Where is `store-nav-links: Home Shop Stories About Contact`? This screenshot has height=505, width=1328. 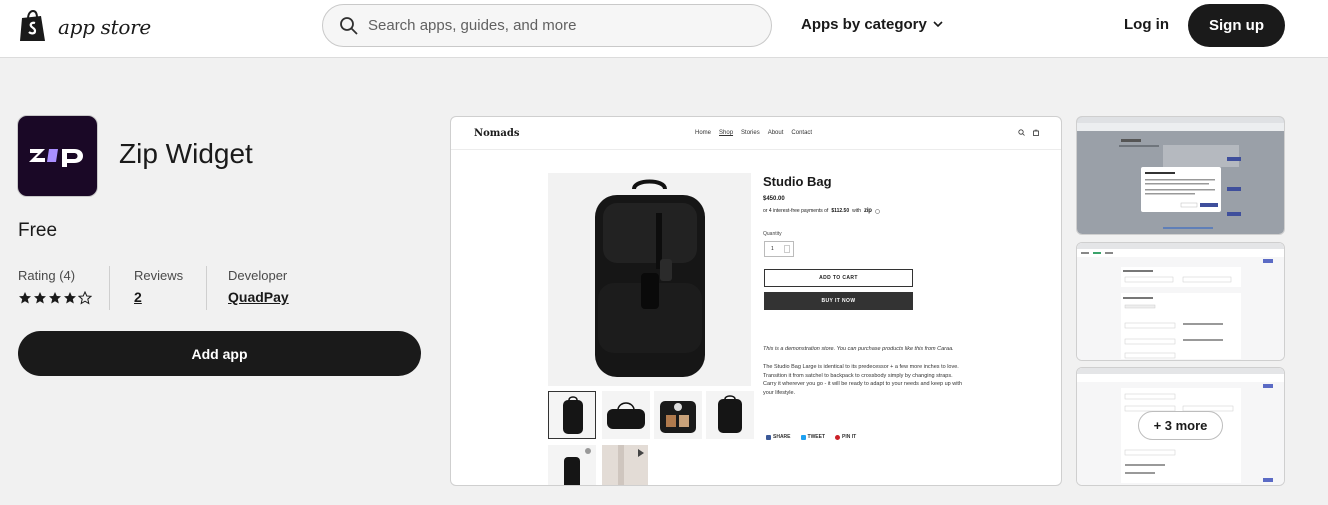 store-nav-links: Home Shop Stories About Contact is located at coordinates (753, 133).